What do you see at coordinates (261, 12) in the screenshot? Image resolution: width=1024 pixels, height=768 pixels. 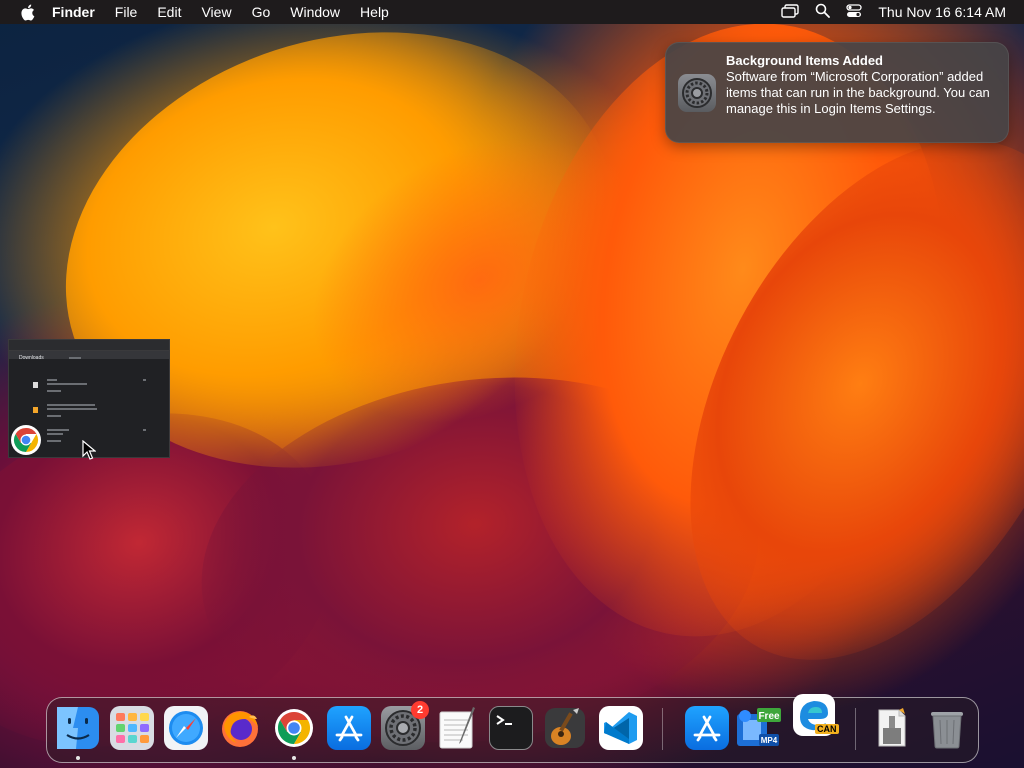 I see `menu-go: Go` at bounding box center [261, 12].